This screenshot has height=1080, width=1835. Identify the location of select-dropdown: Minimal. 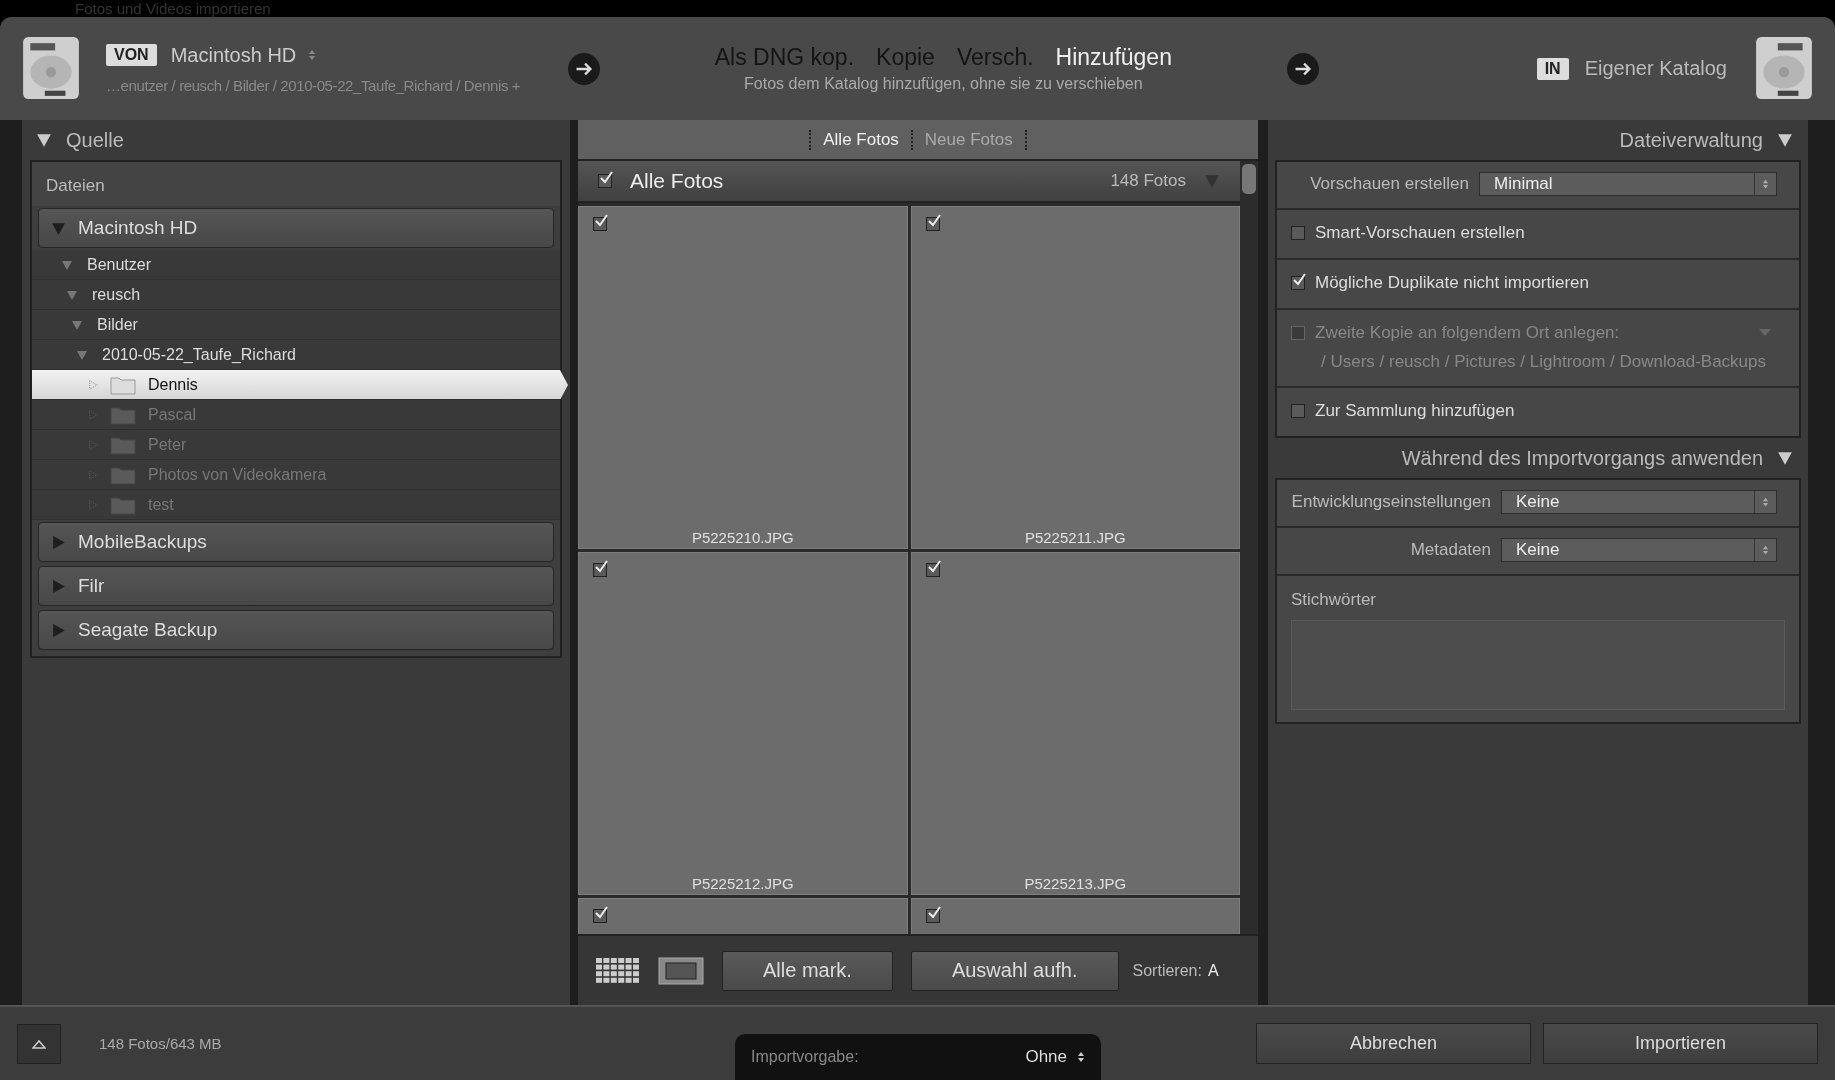
(1628, 184).